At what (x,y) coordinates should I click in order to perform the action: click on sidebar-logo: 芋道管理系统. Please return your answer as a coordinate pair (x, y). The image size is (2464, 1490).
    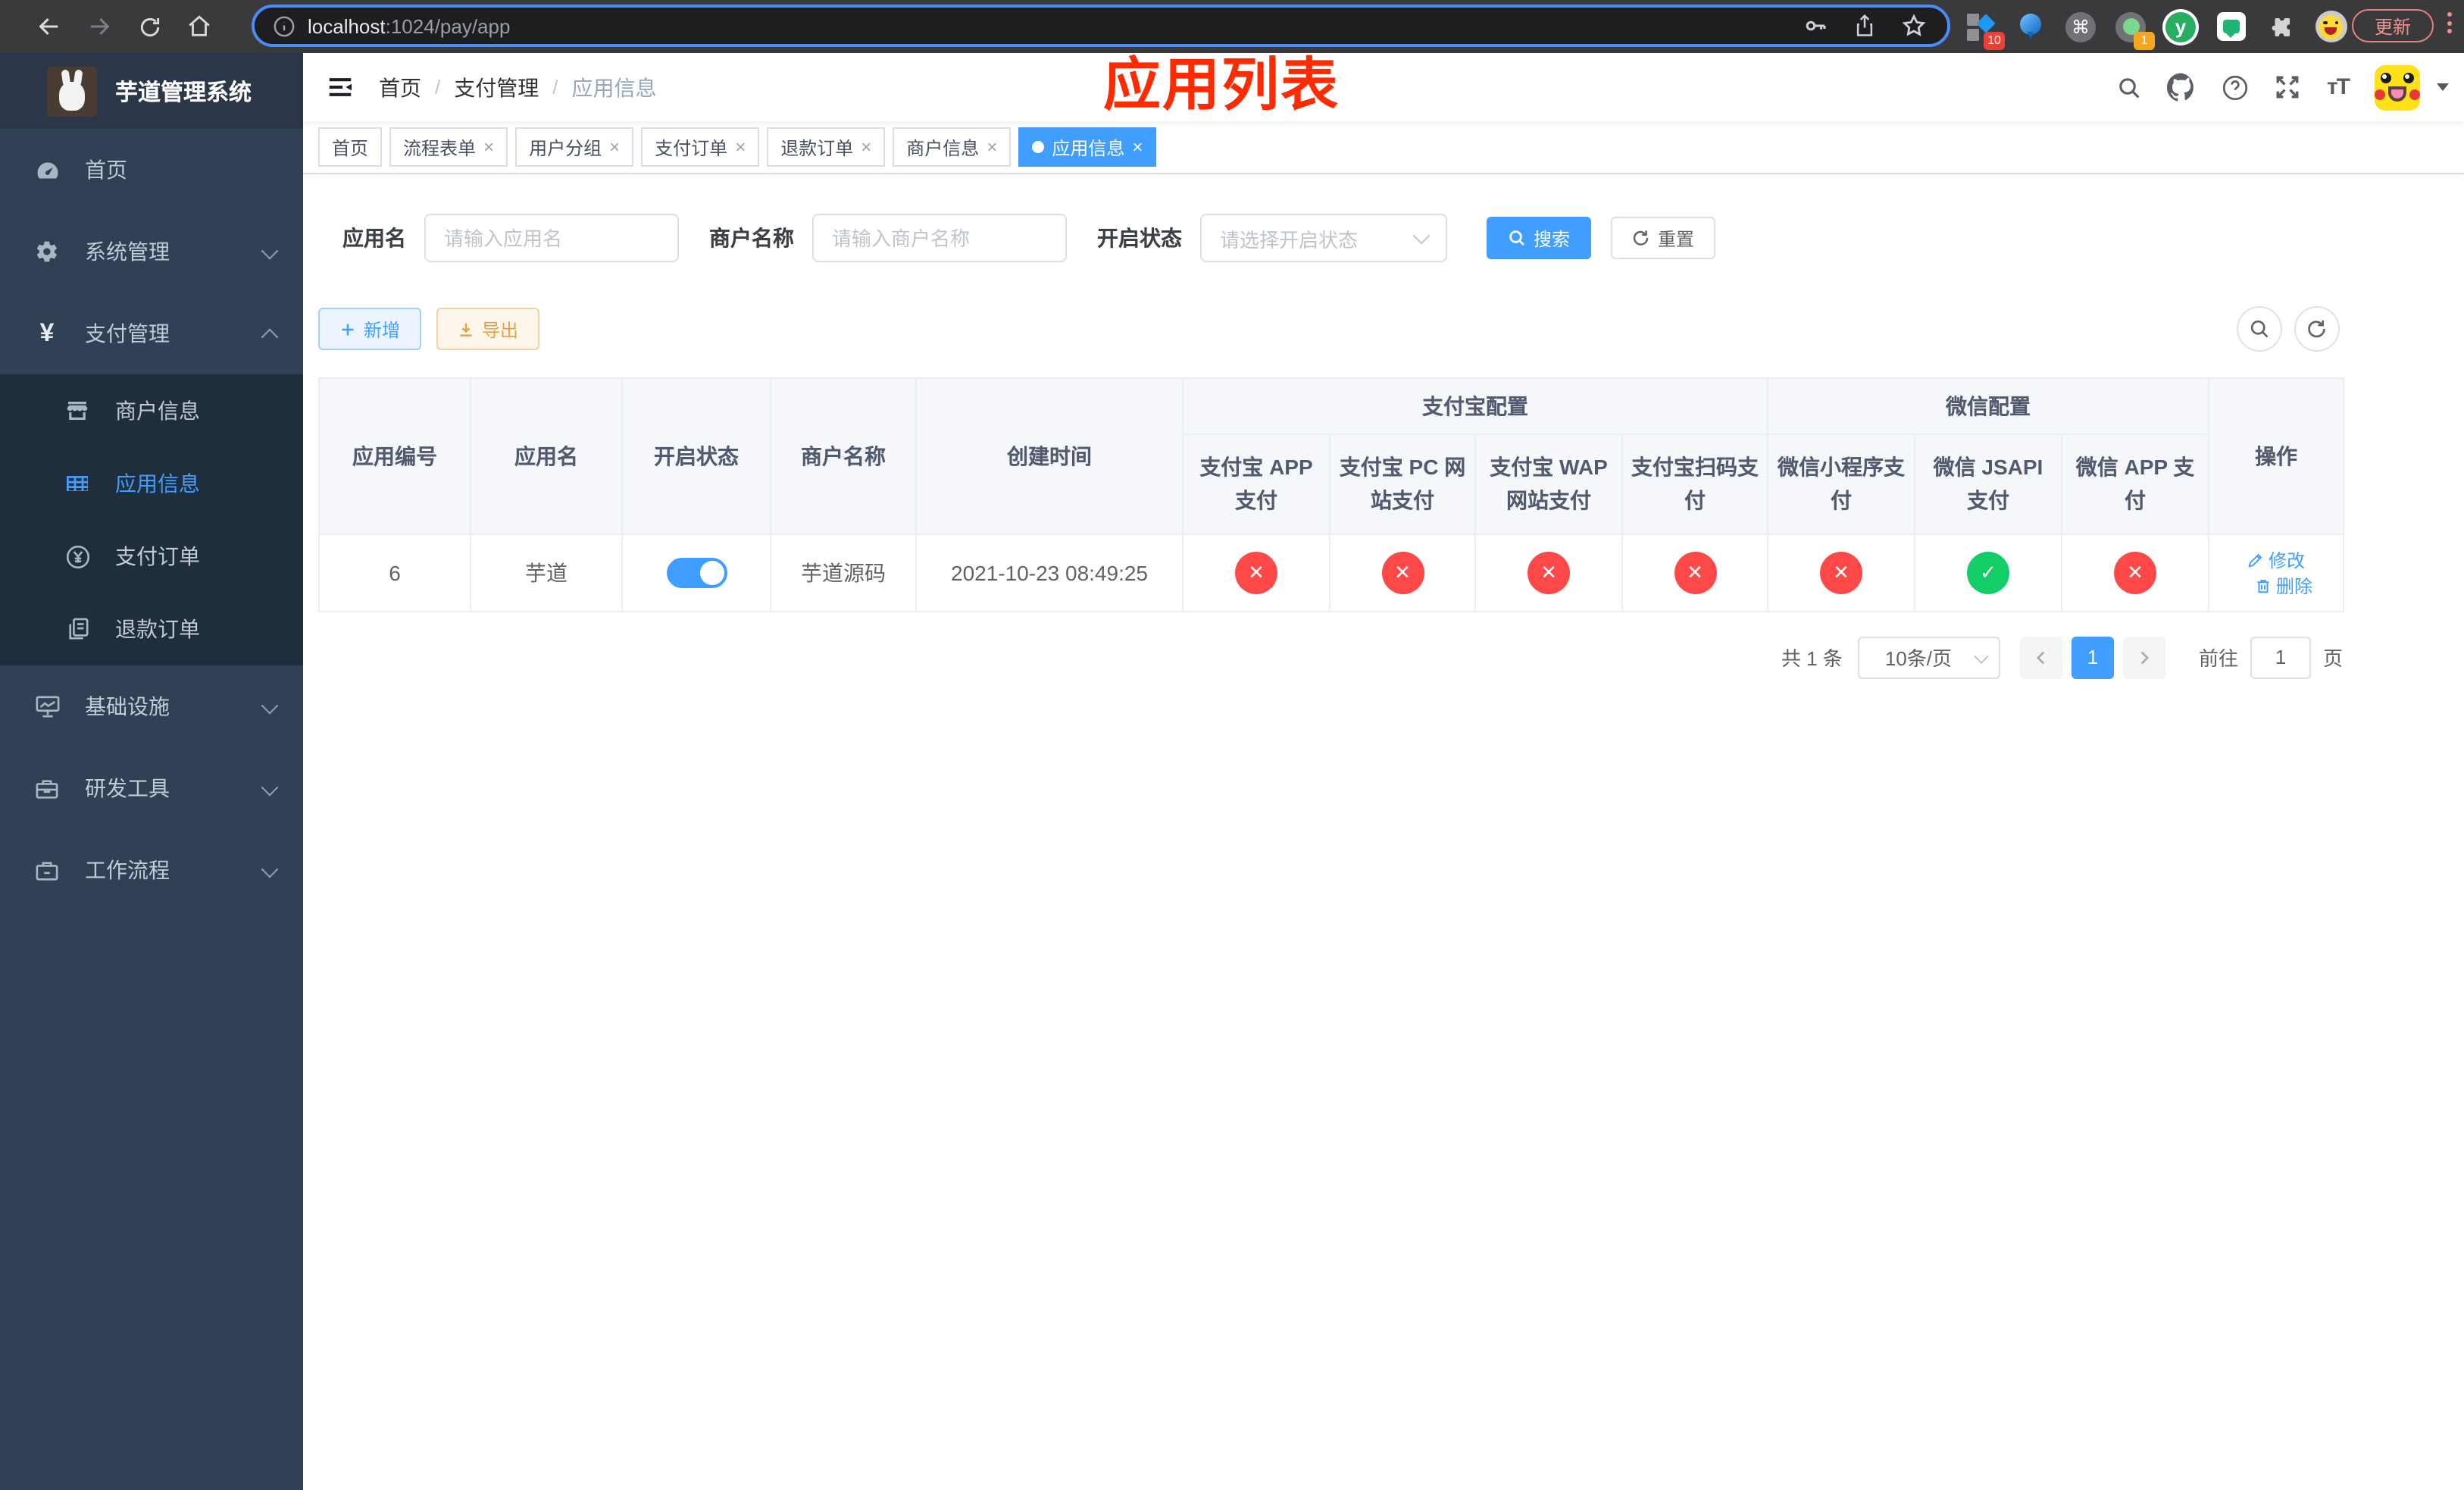
    Looking at the image, I should click on (151, 91).